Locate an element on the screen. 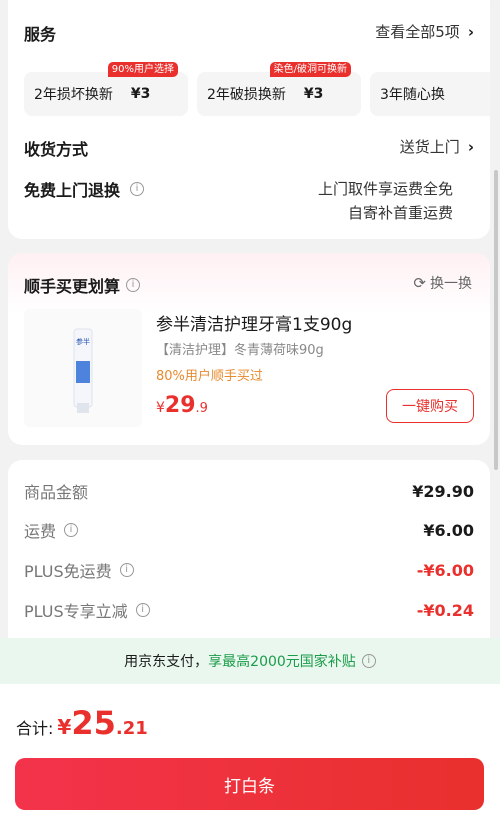  price-row-label: 运费 is located at coordinates (40, 531).